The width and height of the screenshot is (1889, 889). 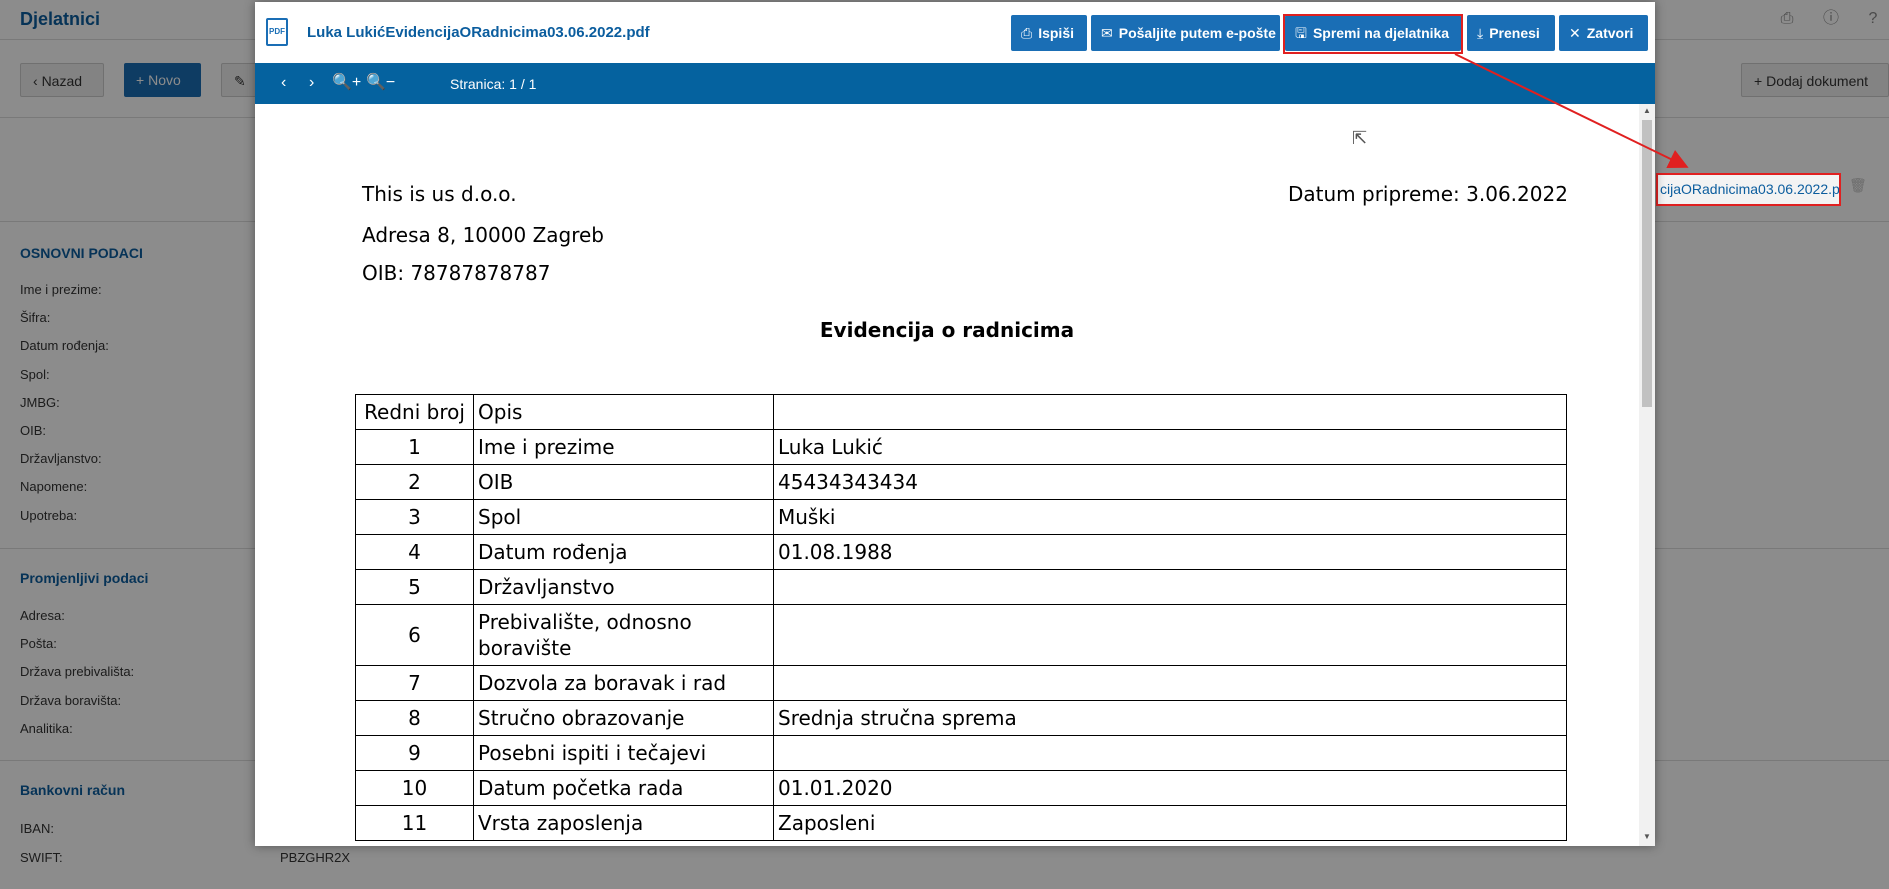 I want to click on table-cell-num: 6, so click(x=414, y=635).